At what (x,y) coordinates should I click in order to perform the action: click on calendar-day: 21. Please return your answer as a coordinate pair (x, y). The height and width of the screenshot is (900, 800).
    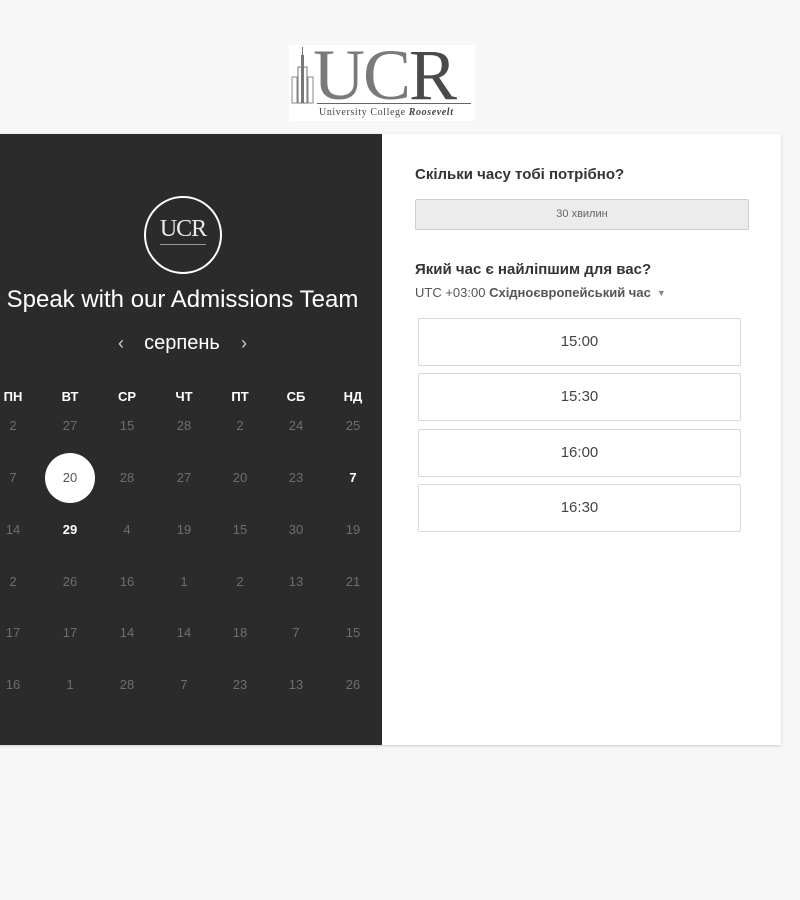
    Looking at the image, I should click on (353, 581).